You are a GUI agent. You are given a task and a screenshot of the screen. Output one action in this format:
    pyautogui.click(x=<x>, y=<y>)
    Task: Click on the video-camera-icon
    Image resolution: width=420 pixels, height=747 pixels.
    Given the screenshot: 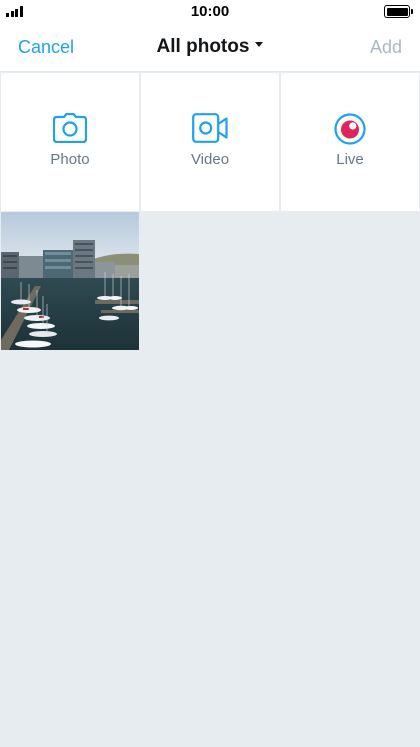 What is the action you would take?
    pyautogui.click(x=210, y=130)
    